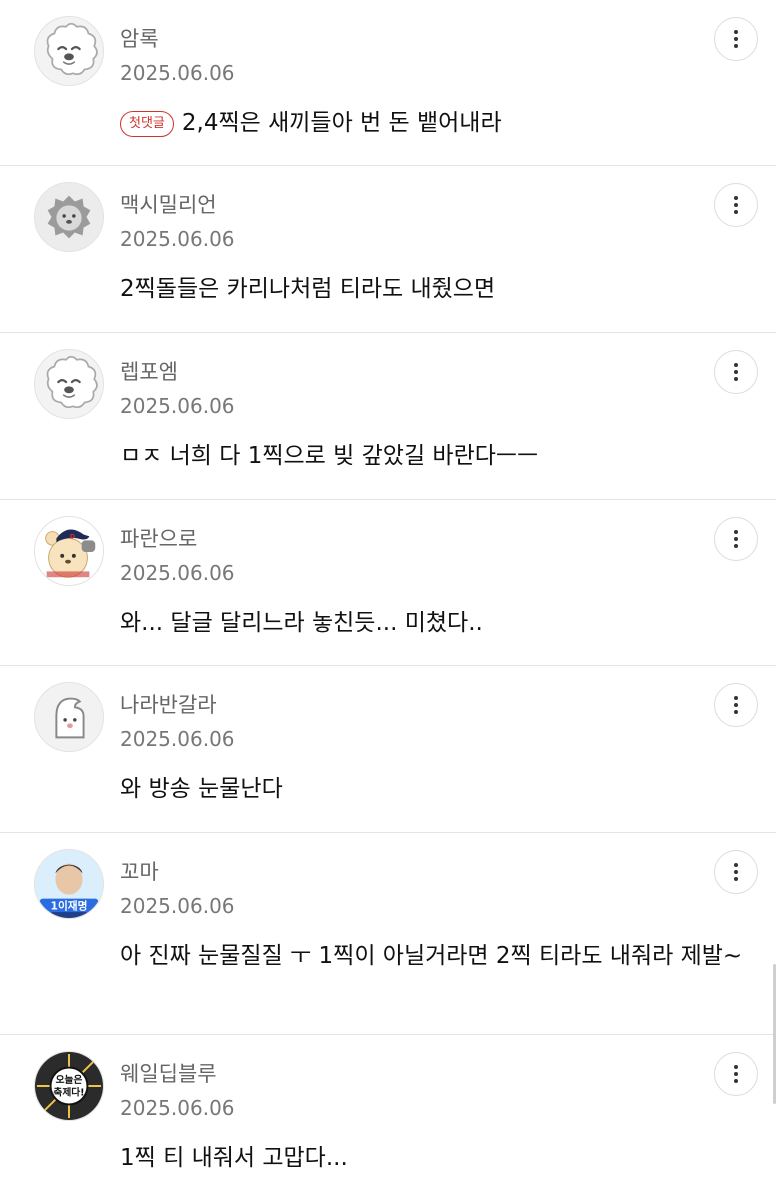 This screenshot has width=776, height=1200. I want to click on comment-item: 나라반갈라 2025.06.06 와 방송 눈물난다, so click(388, 749).